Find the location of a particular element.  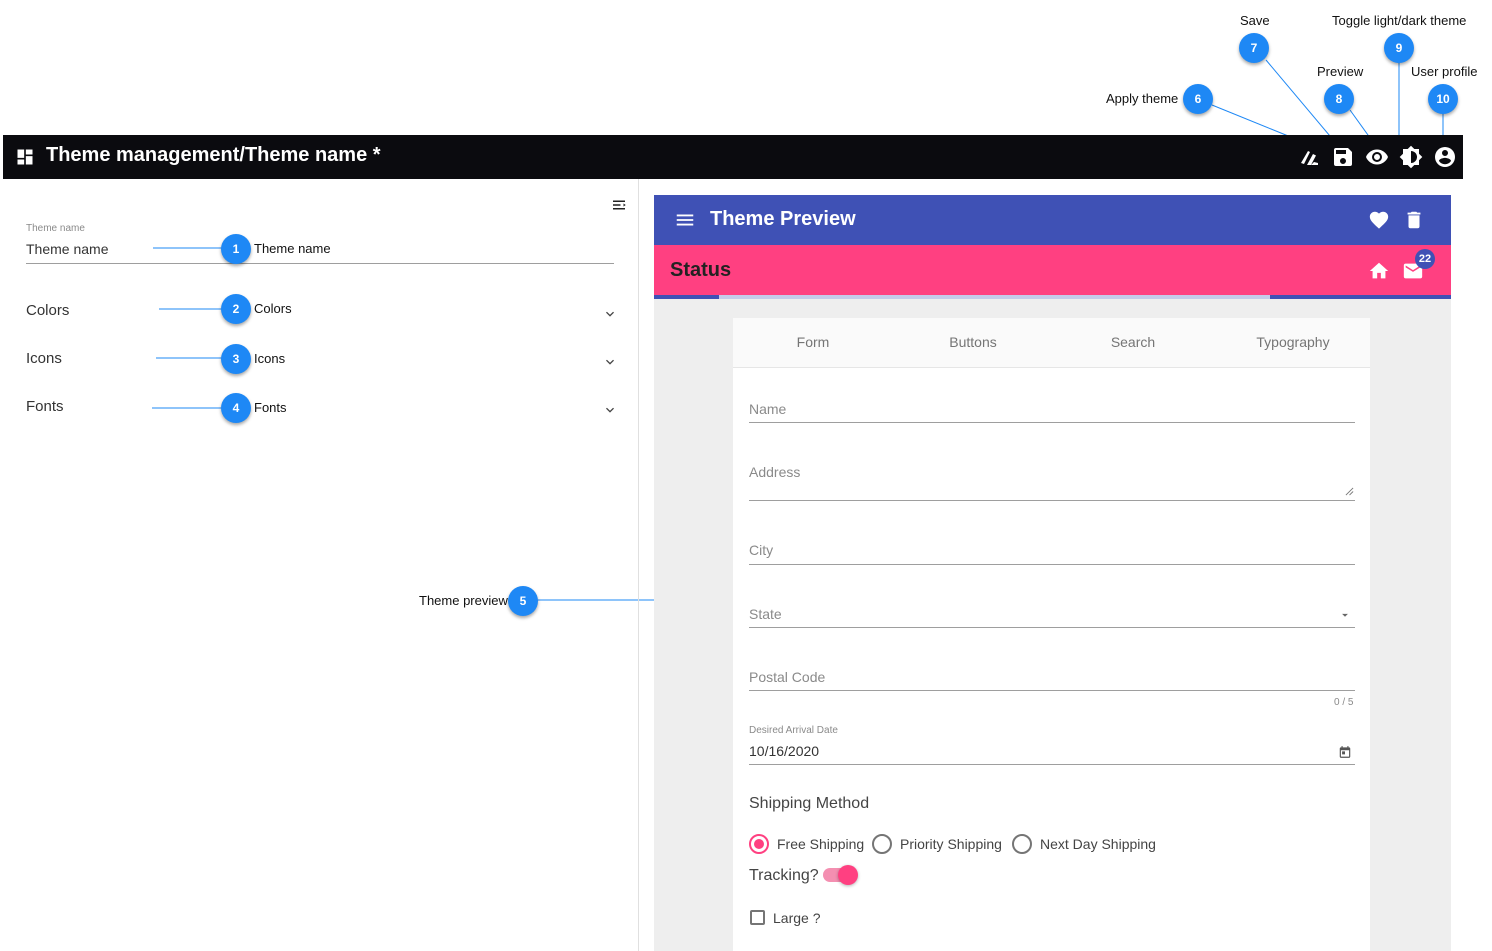

save-icon is located at coordinates (1343, 157).